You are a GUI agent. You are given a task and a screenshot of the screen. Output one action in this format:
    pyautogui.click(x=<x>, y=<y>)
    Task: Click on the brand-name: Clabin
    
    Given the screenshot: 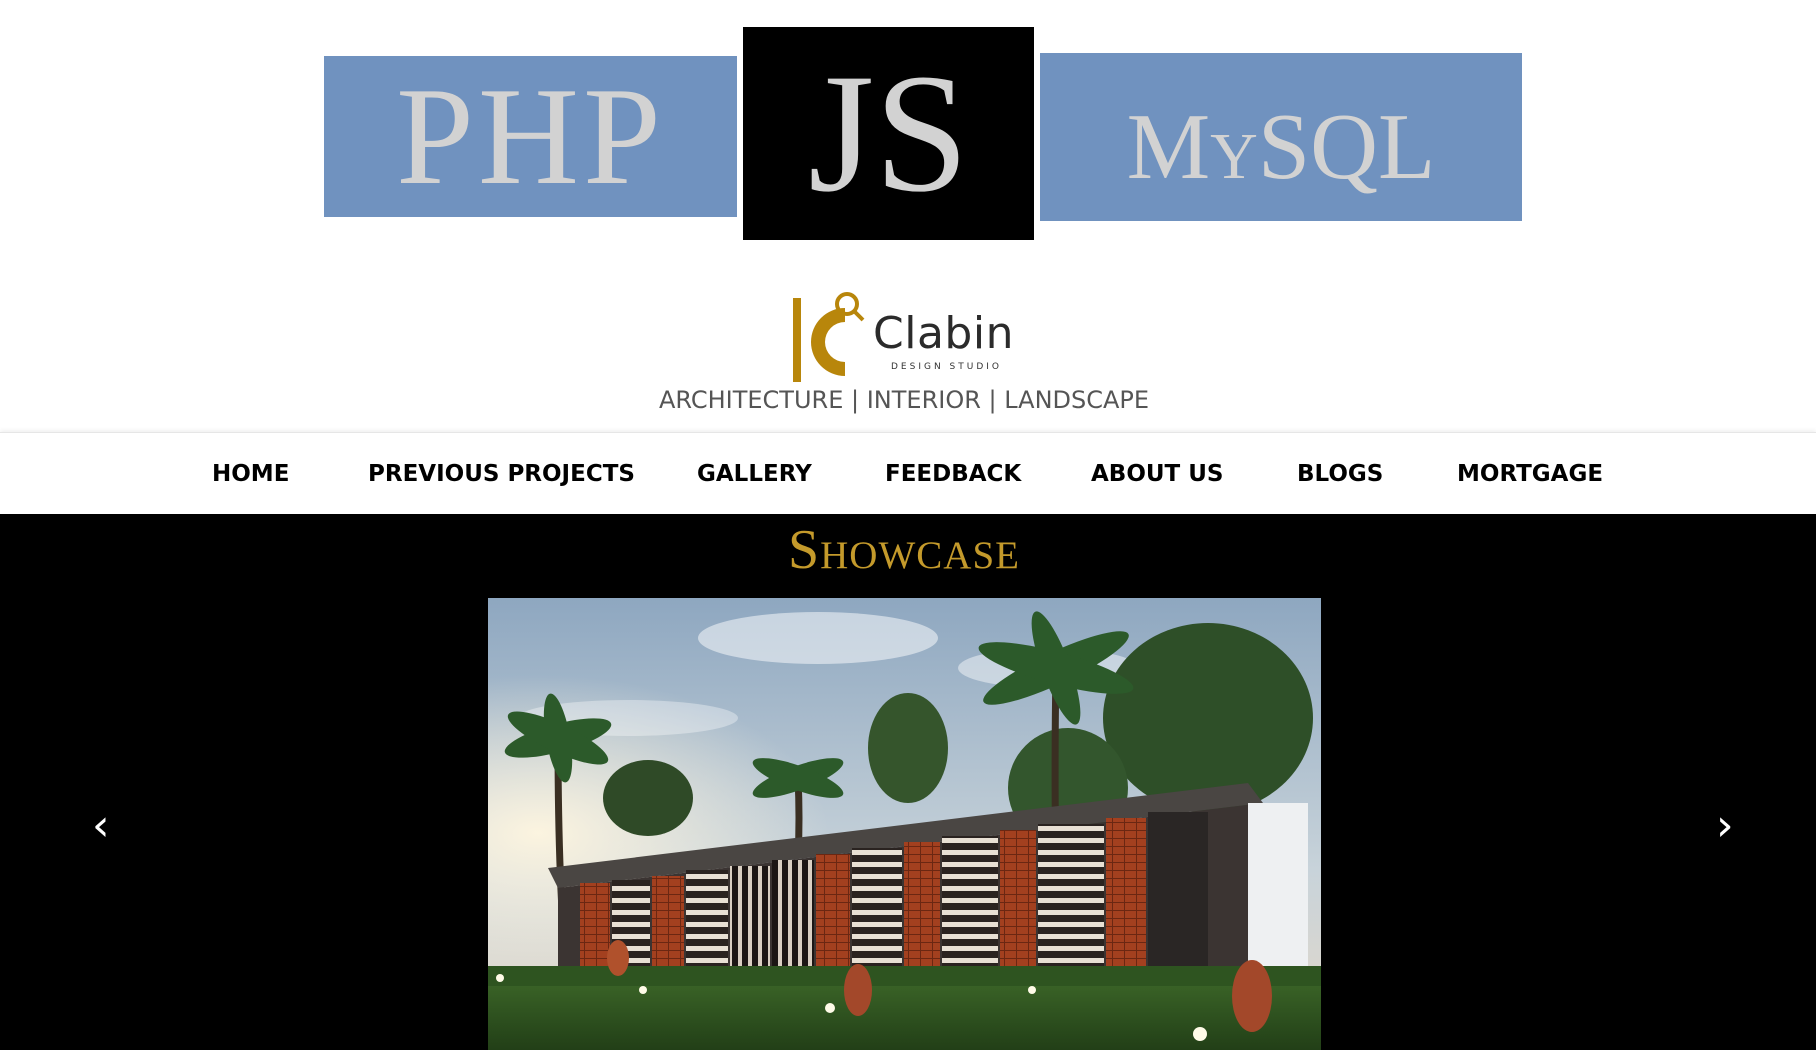 What is the action you would take?
    pyautogui.click(x=943, y=333)
    